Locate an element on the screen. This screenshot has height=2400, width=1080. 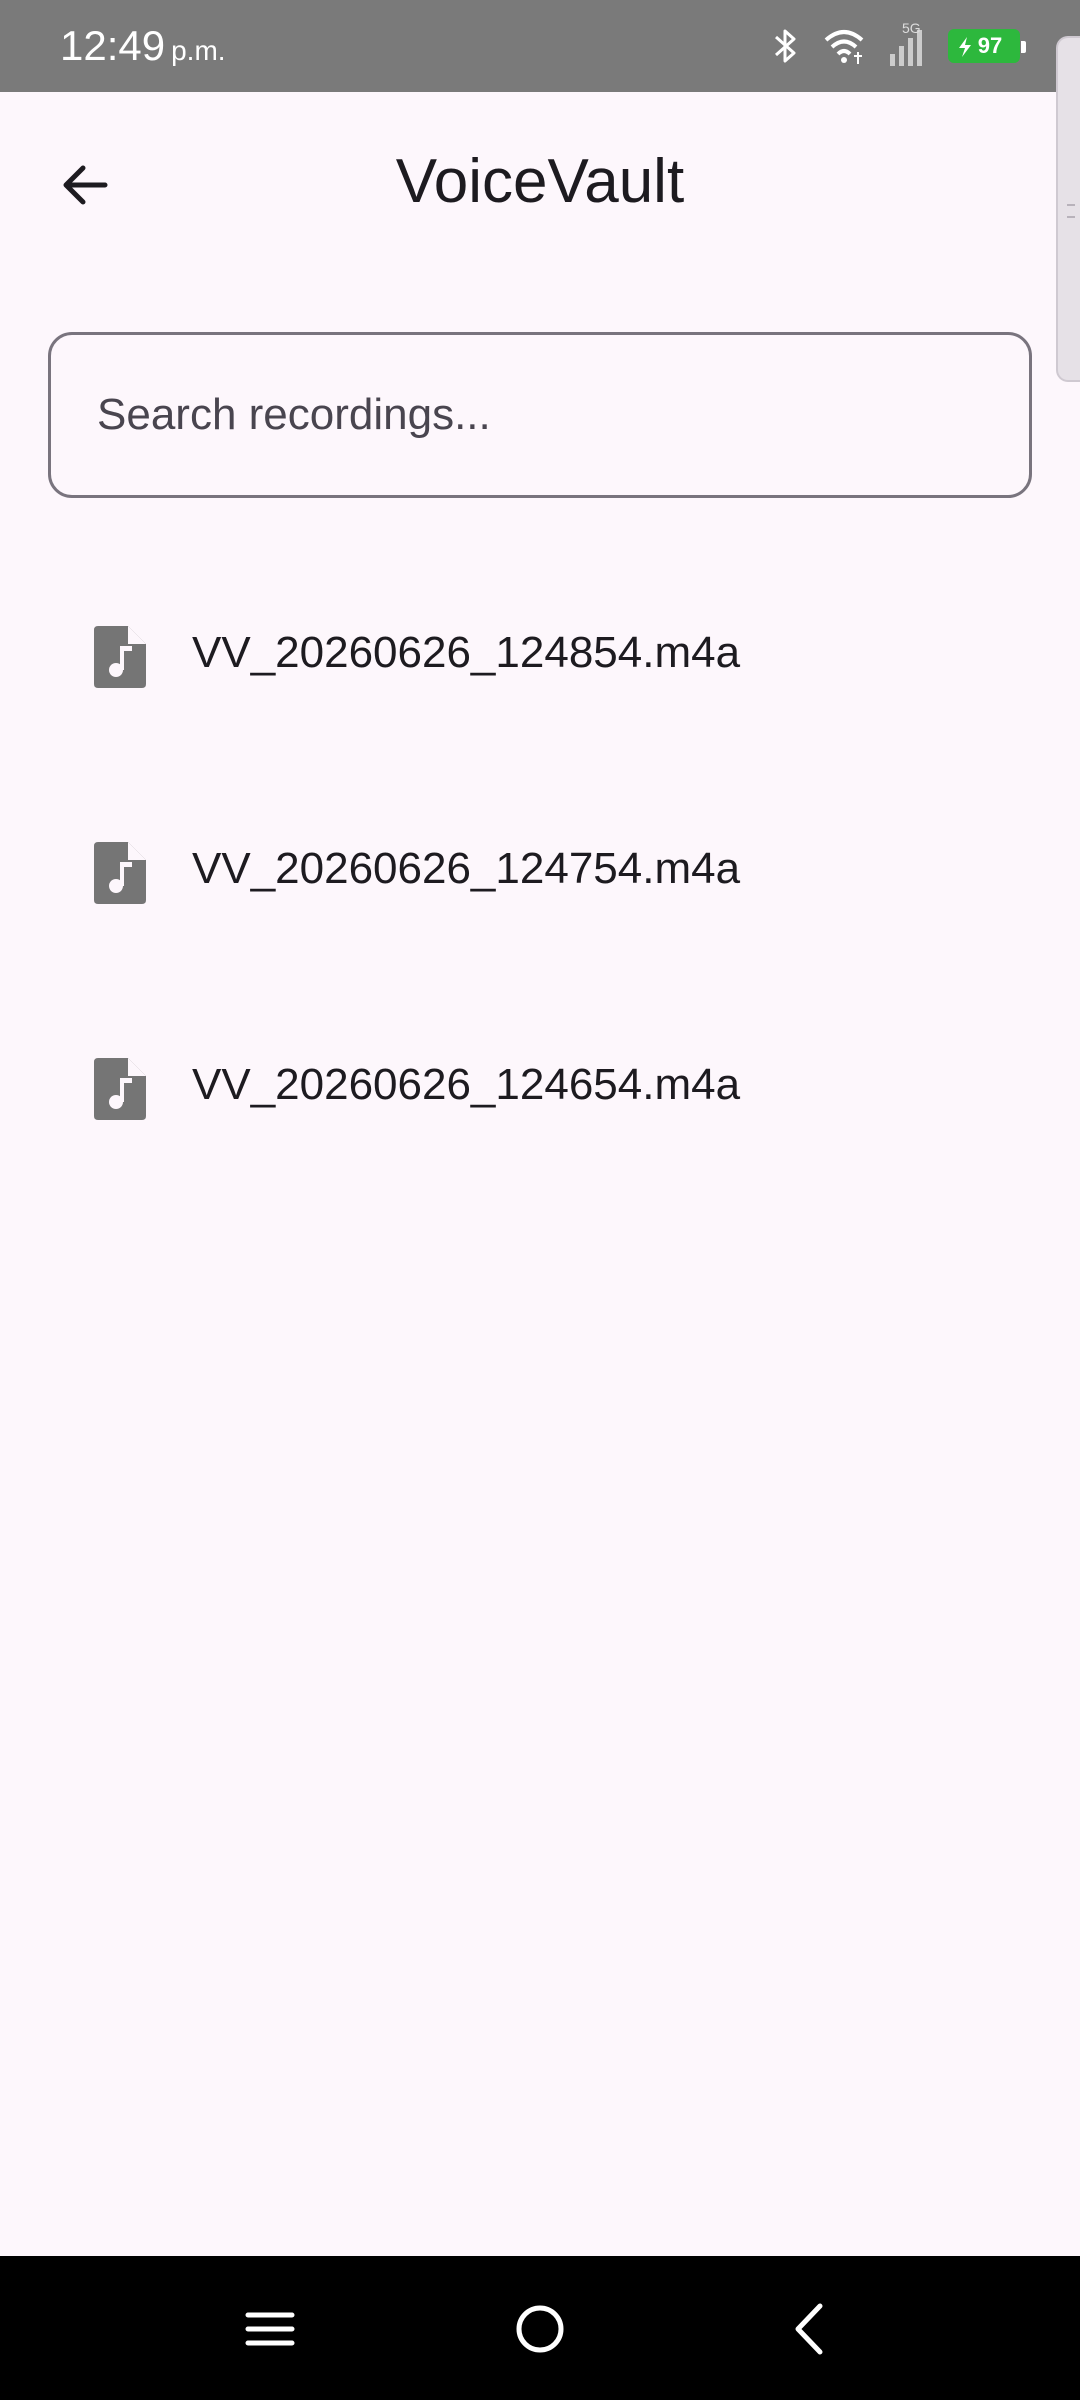
status-bar: 12:49 p.m. 5G 97 is located at coordinates (540, 46).